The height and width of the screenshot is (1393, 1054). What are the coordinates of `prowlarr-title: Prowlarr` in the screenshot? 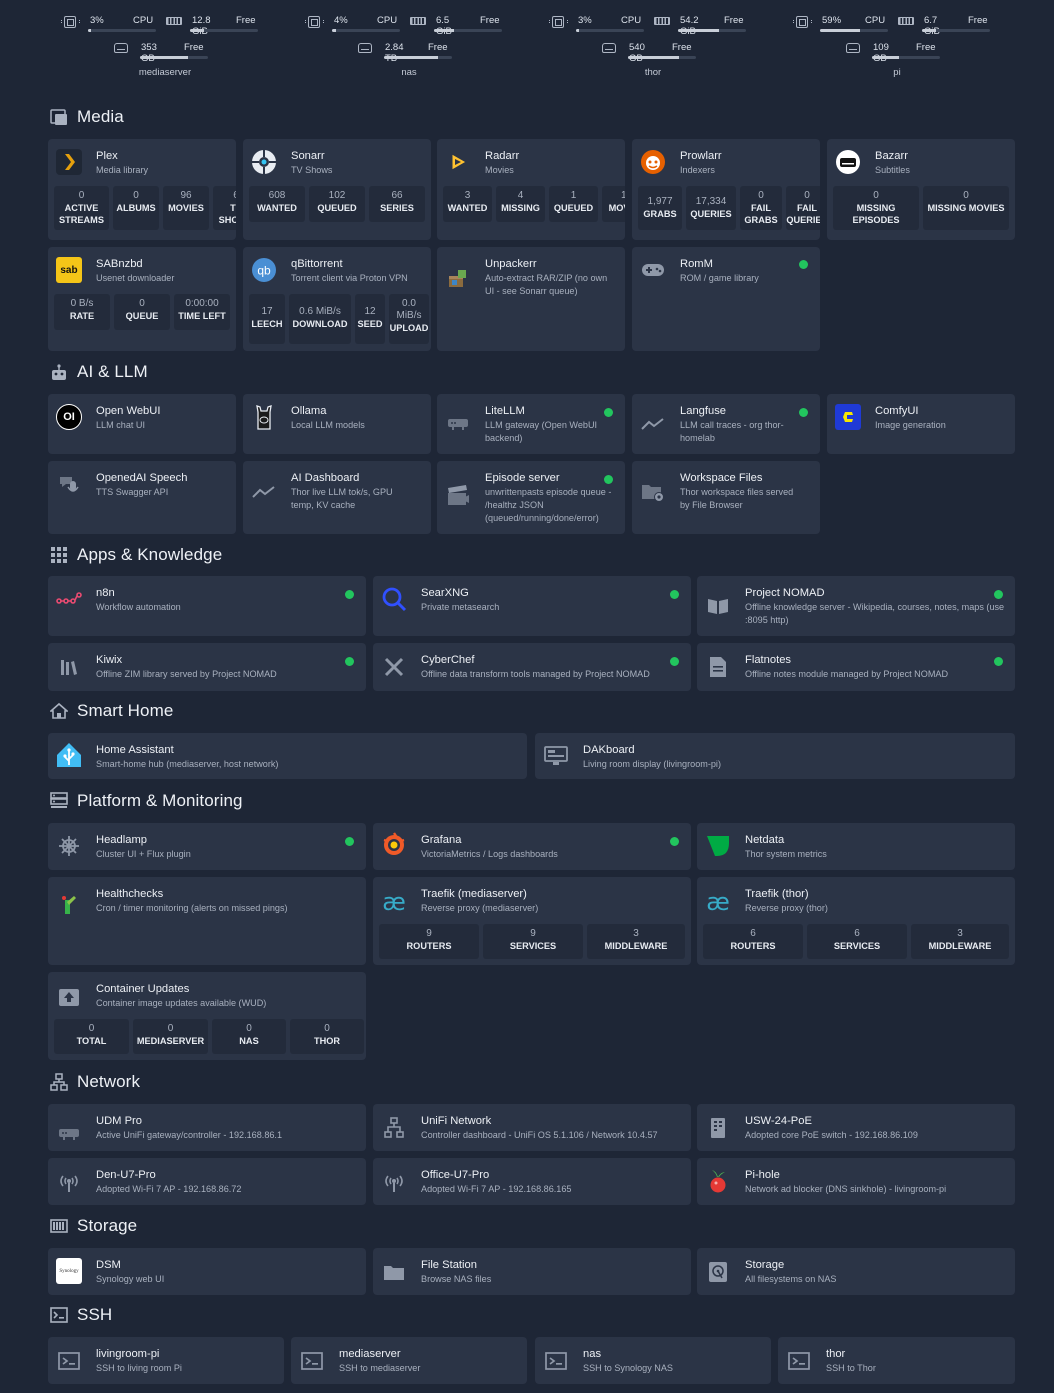 It's located at (701, 156).